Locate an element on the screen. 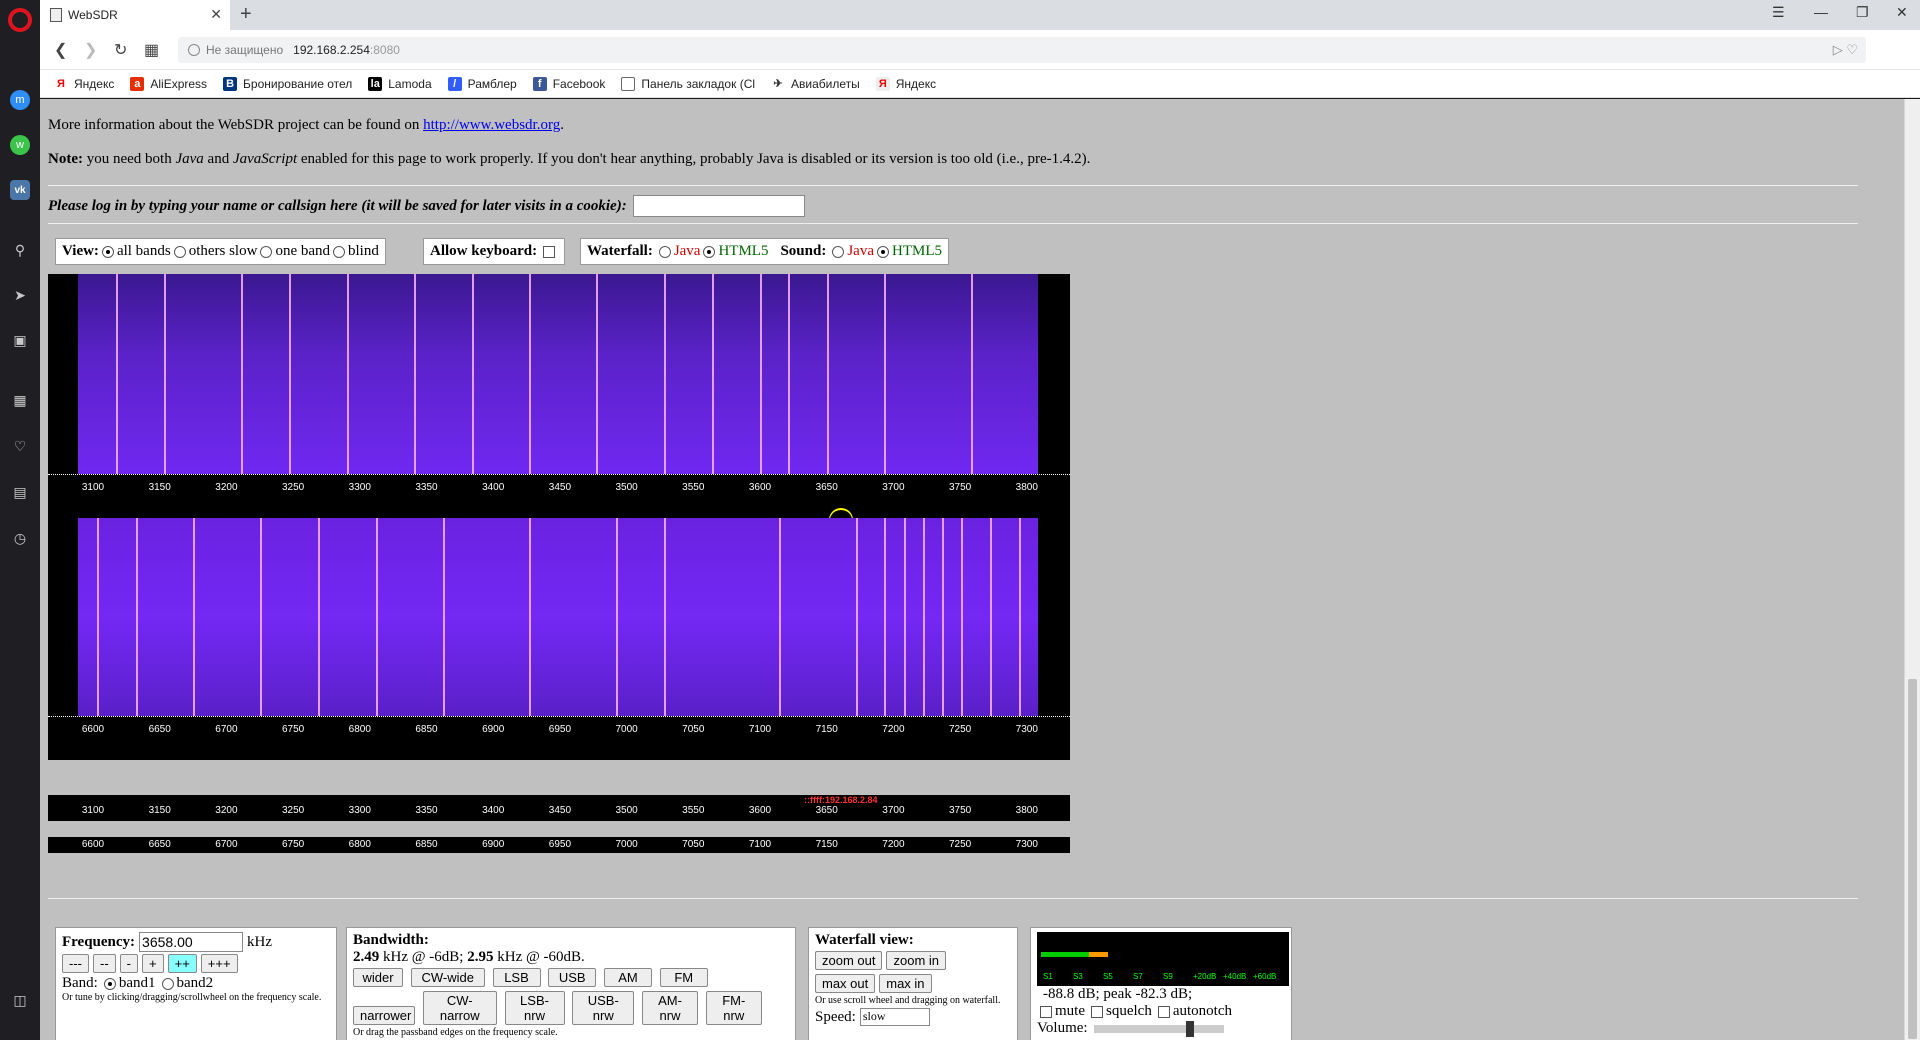 This screenshot has height=1040, width=1920. am-nrw-button: AM-nrw is located at coordinates (670, 1008).